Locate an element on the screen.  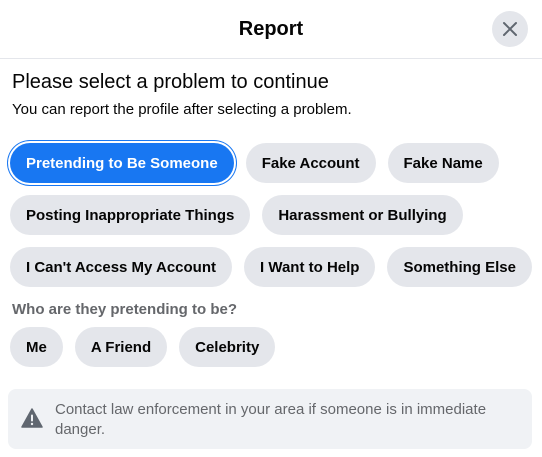
problem-heading: Please select a problem to continue is located at coordinates (170, 82).